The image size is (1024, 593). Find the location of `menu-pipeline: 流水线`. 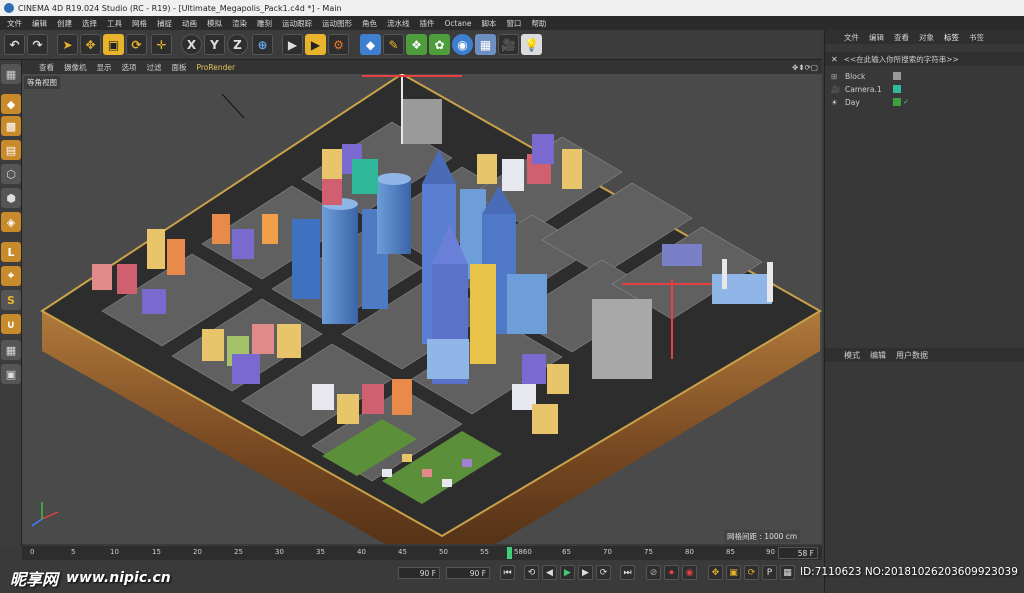

menu-pipeline: 流水线 is located at coordinates (398, 23).